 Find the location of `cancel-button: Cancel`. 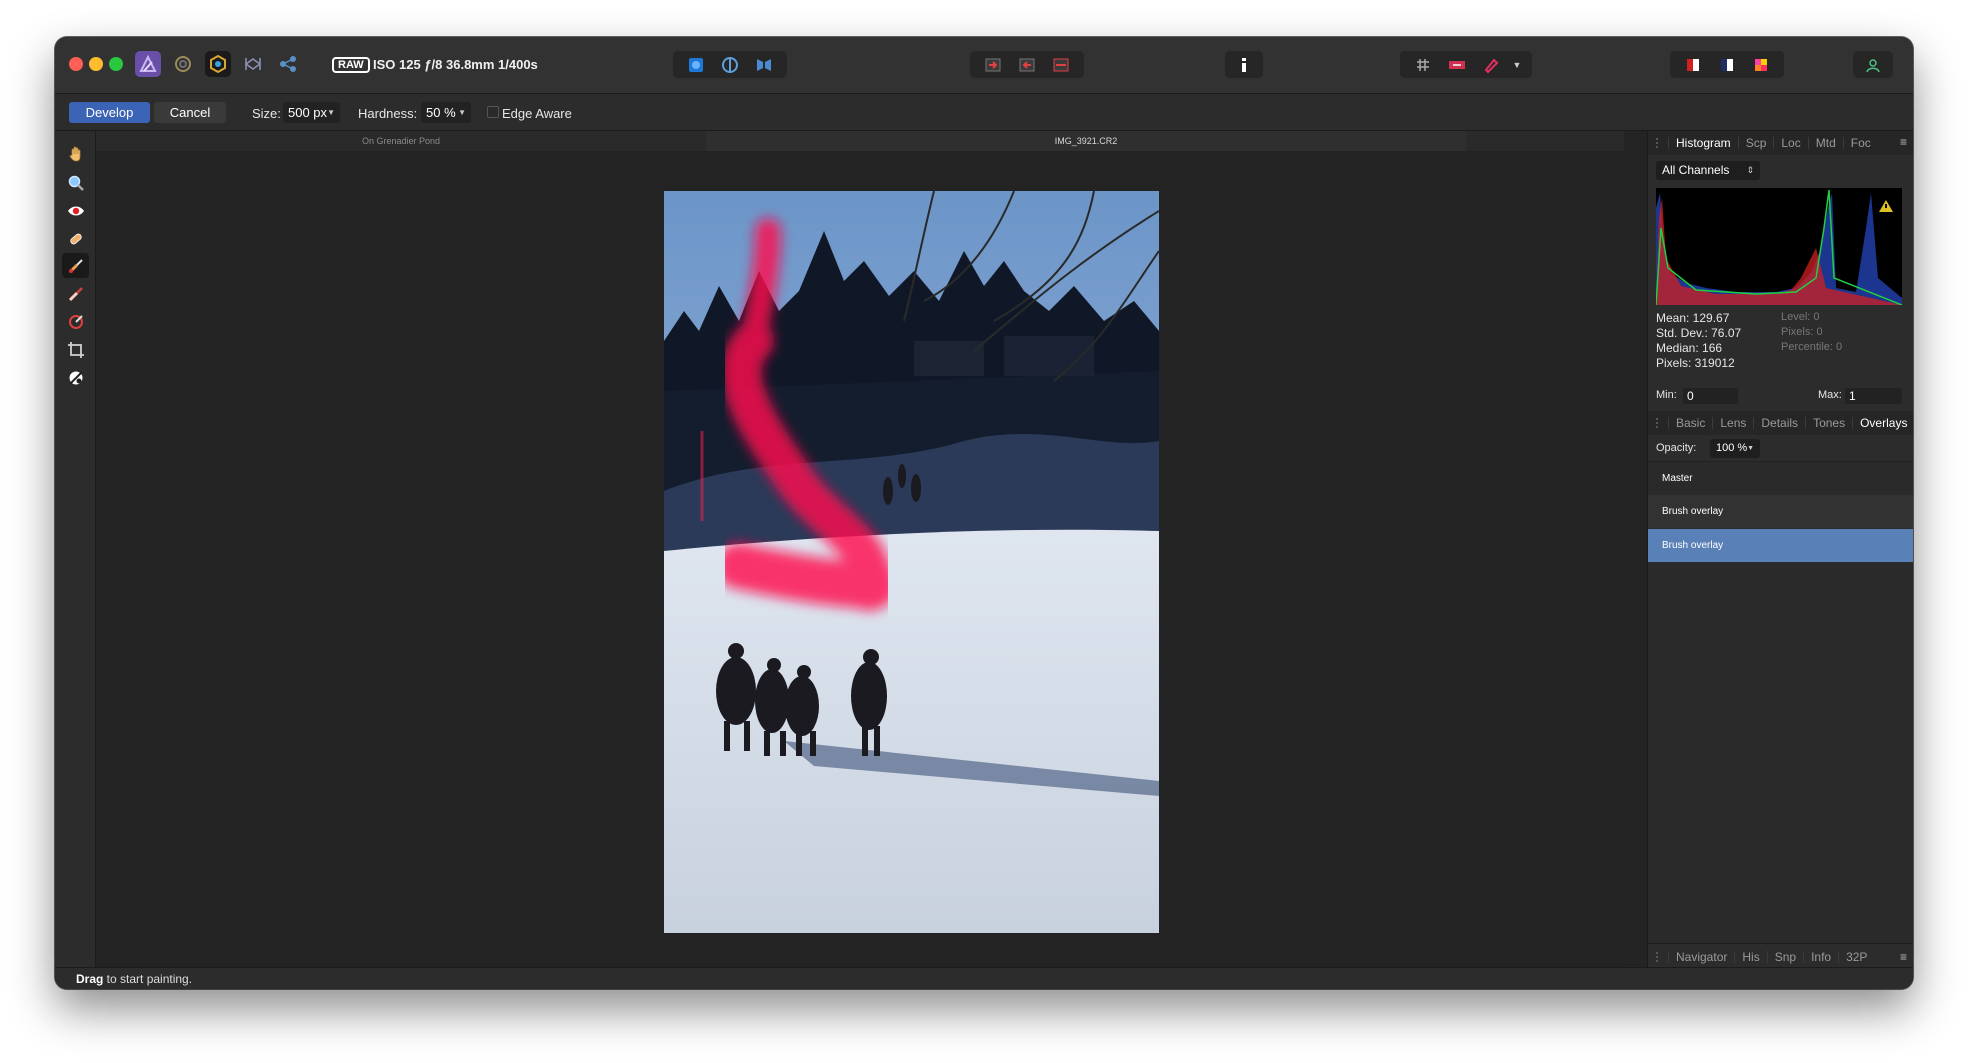

cancel-button: Cancel is located at coordinates (190, 112).